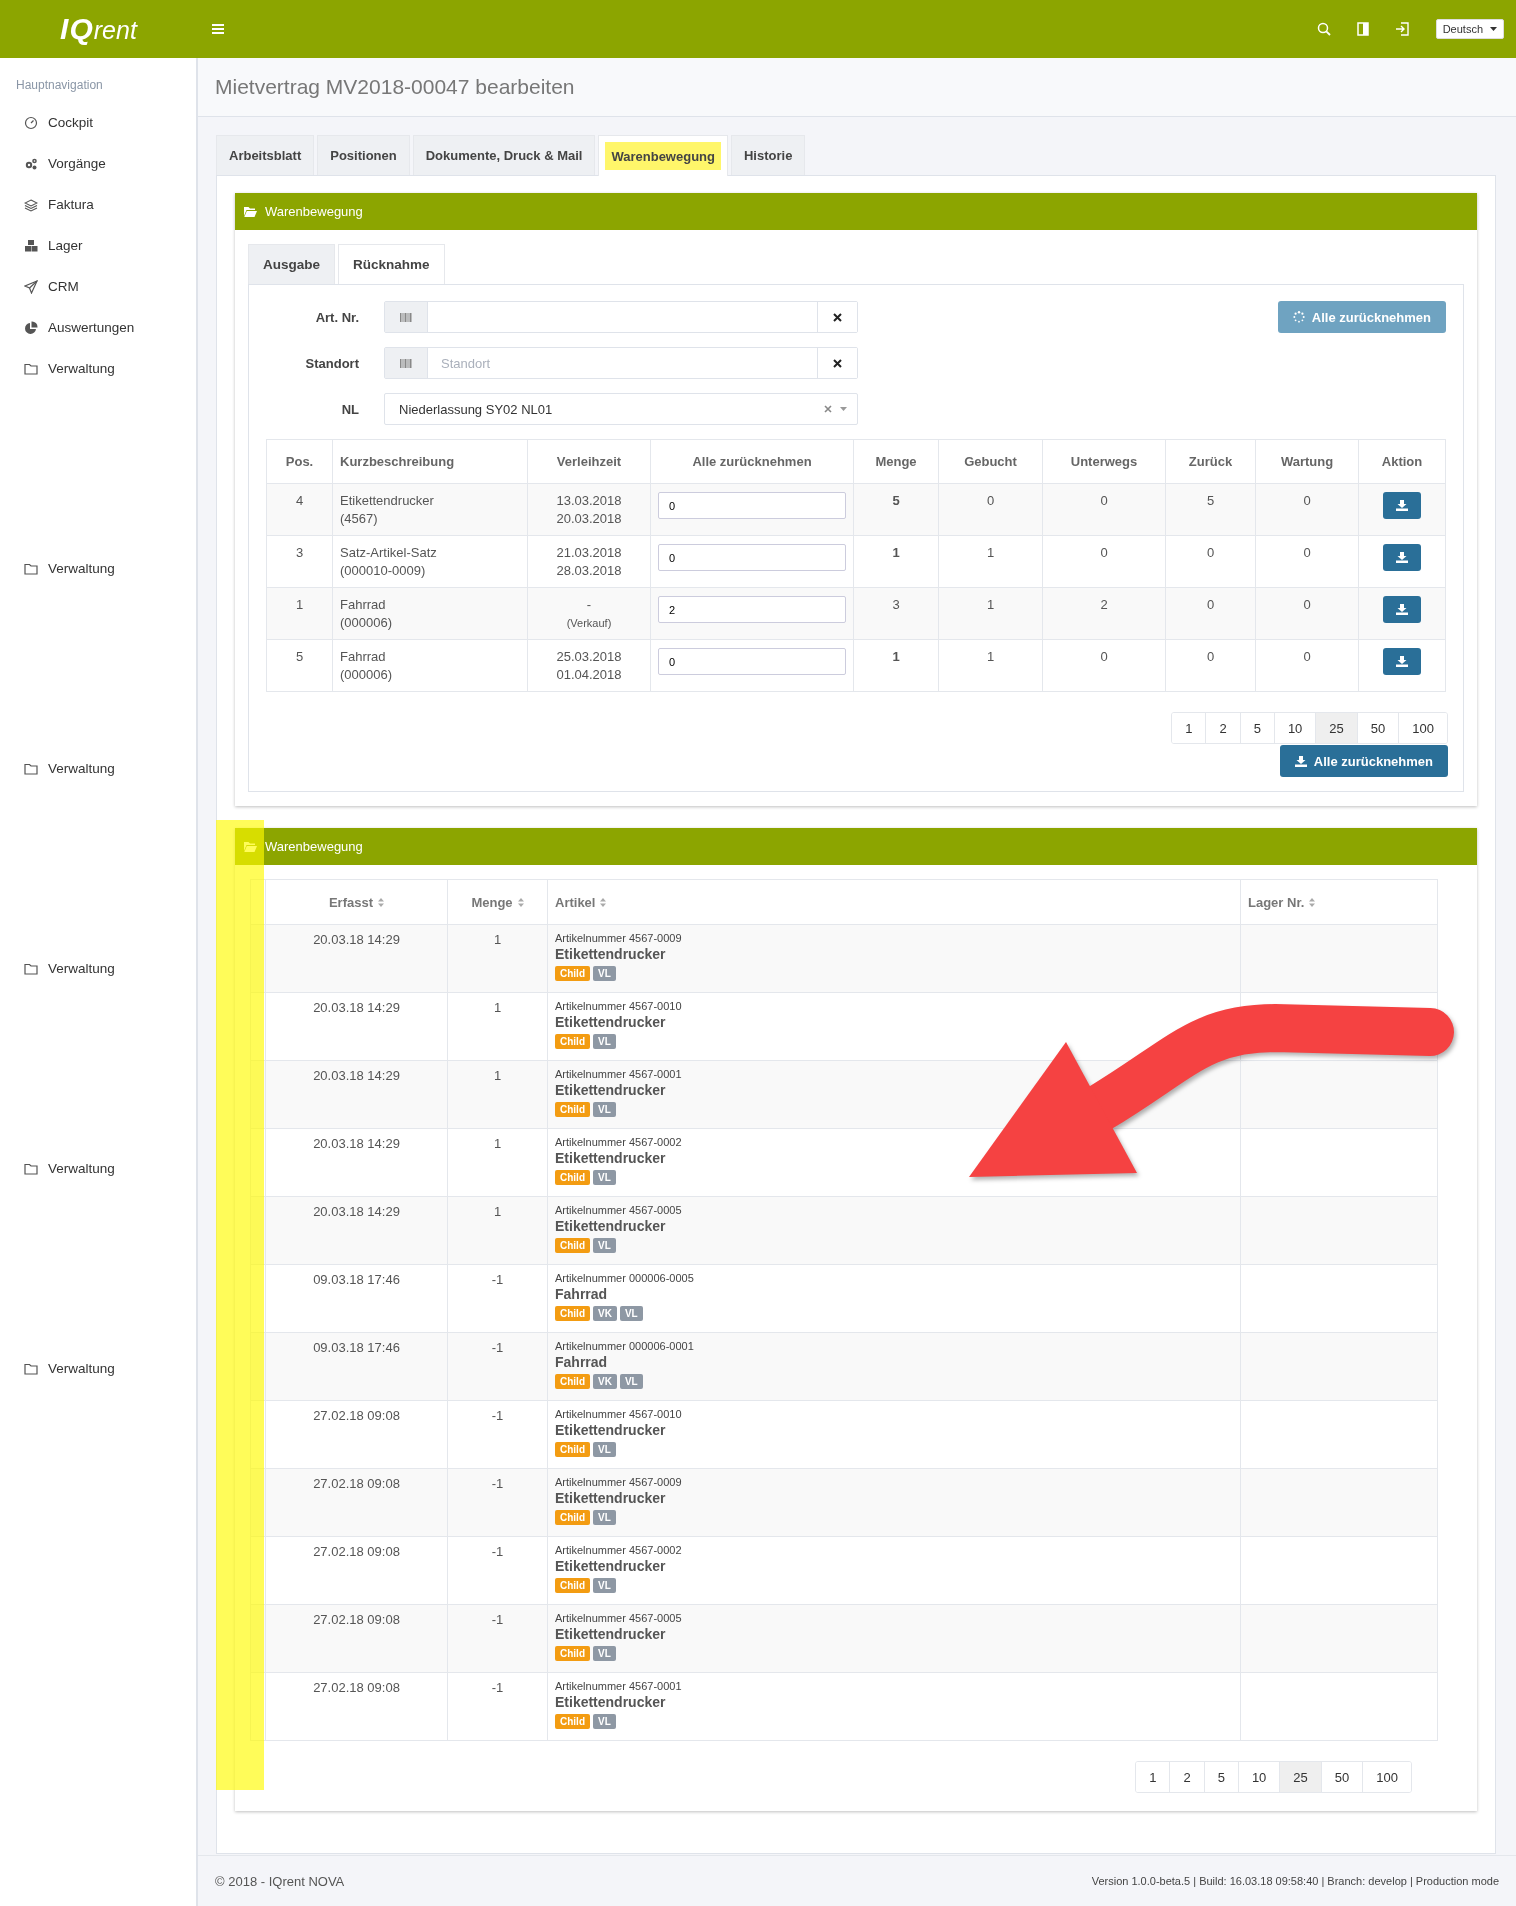  Describe the element at coordinates (98, 204) in the screenshot. I see `sidebar-item: Faktura` at that location.